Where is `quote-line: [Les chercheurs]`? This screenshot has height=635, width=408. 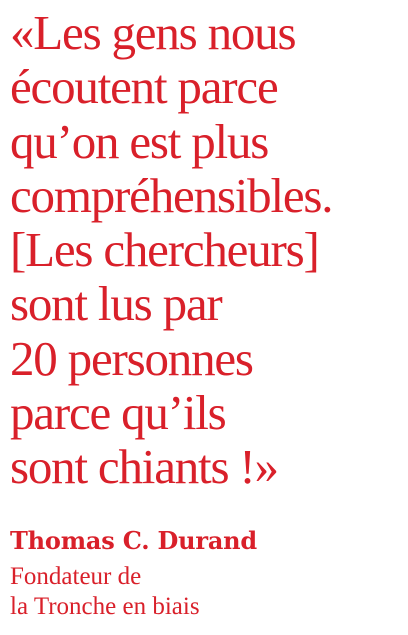 quote-line: [Les chercheurs] is located at coordinates (165, 250).